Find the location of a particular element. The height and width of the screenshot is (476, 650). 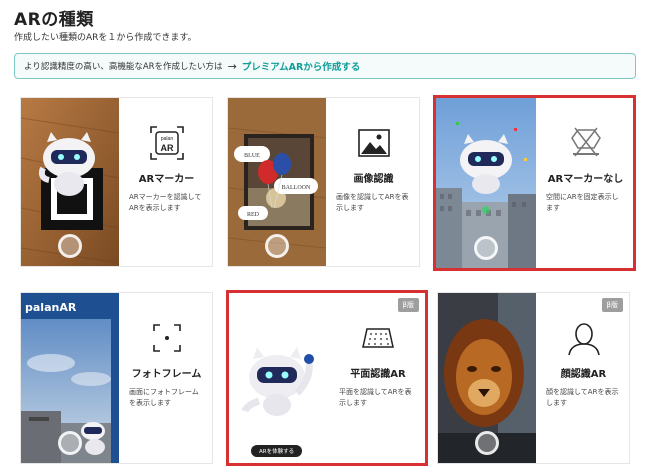

notice-text: より認識精度の高い、高機能なARを作成したい方は is located at coordinates (123, 67).